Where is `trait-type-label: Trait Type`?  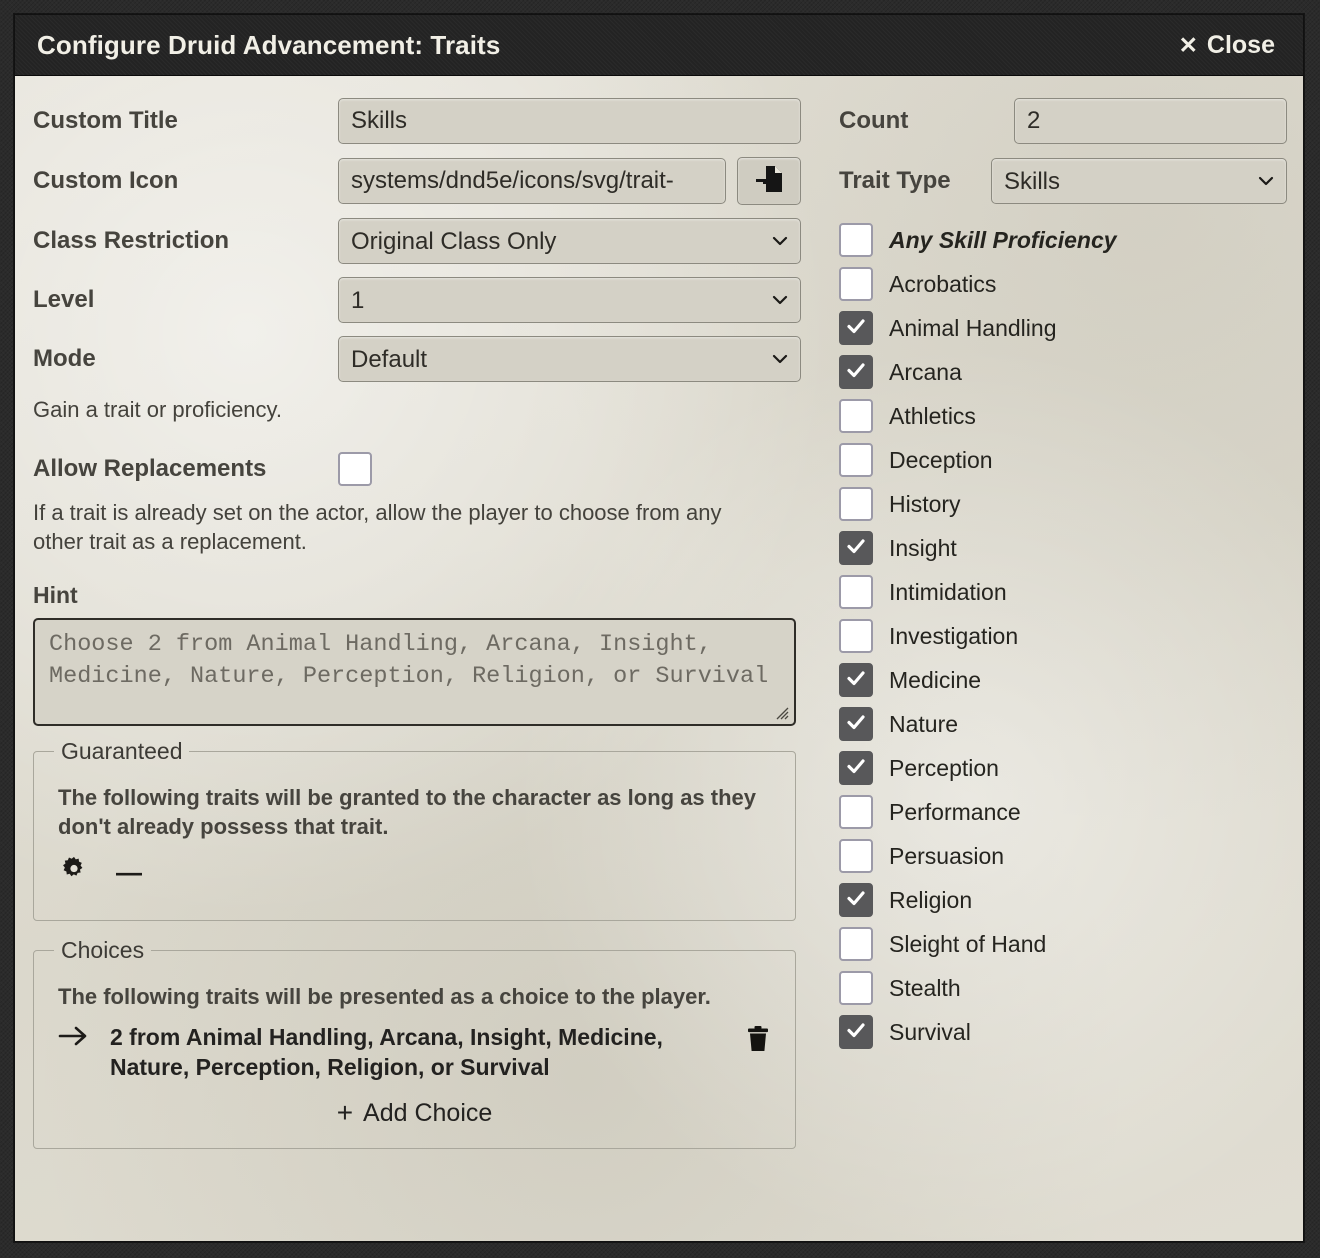 trait-type-label: Trait Type is located at coordinates (895, 180).